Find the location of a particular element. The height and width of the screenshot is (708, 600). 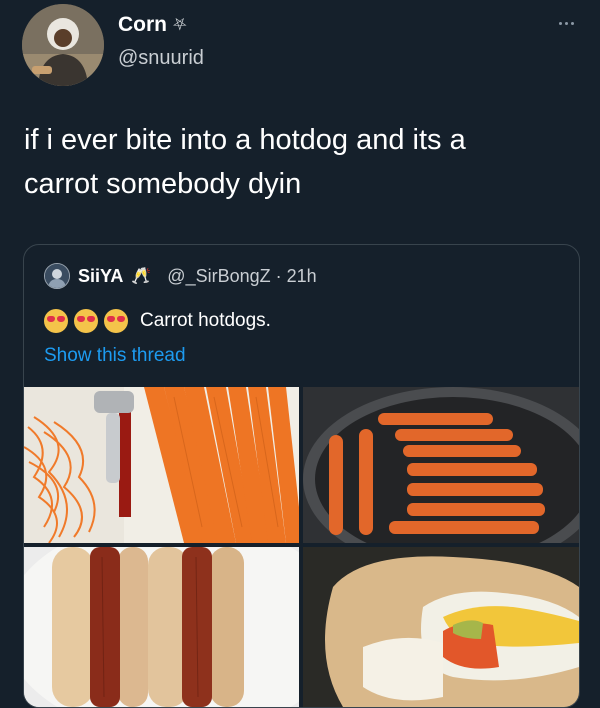

photo-bitten-hotdog is located at coordinates (441, 627).